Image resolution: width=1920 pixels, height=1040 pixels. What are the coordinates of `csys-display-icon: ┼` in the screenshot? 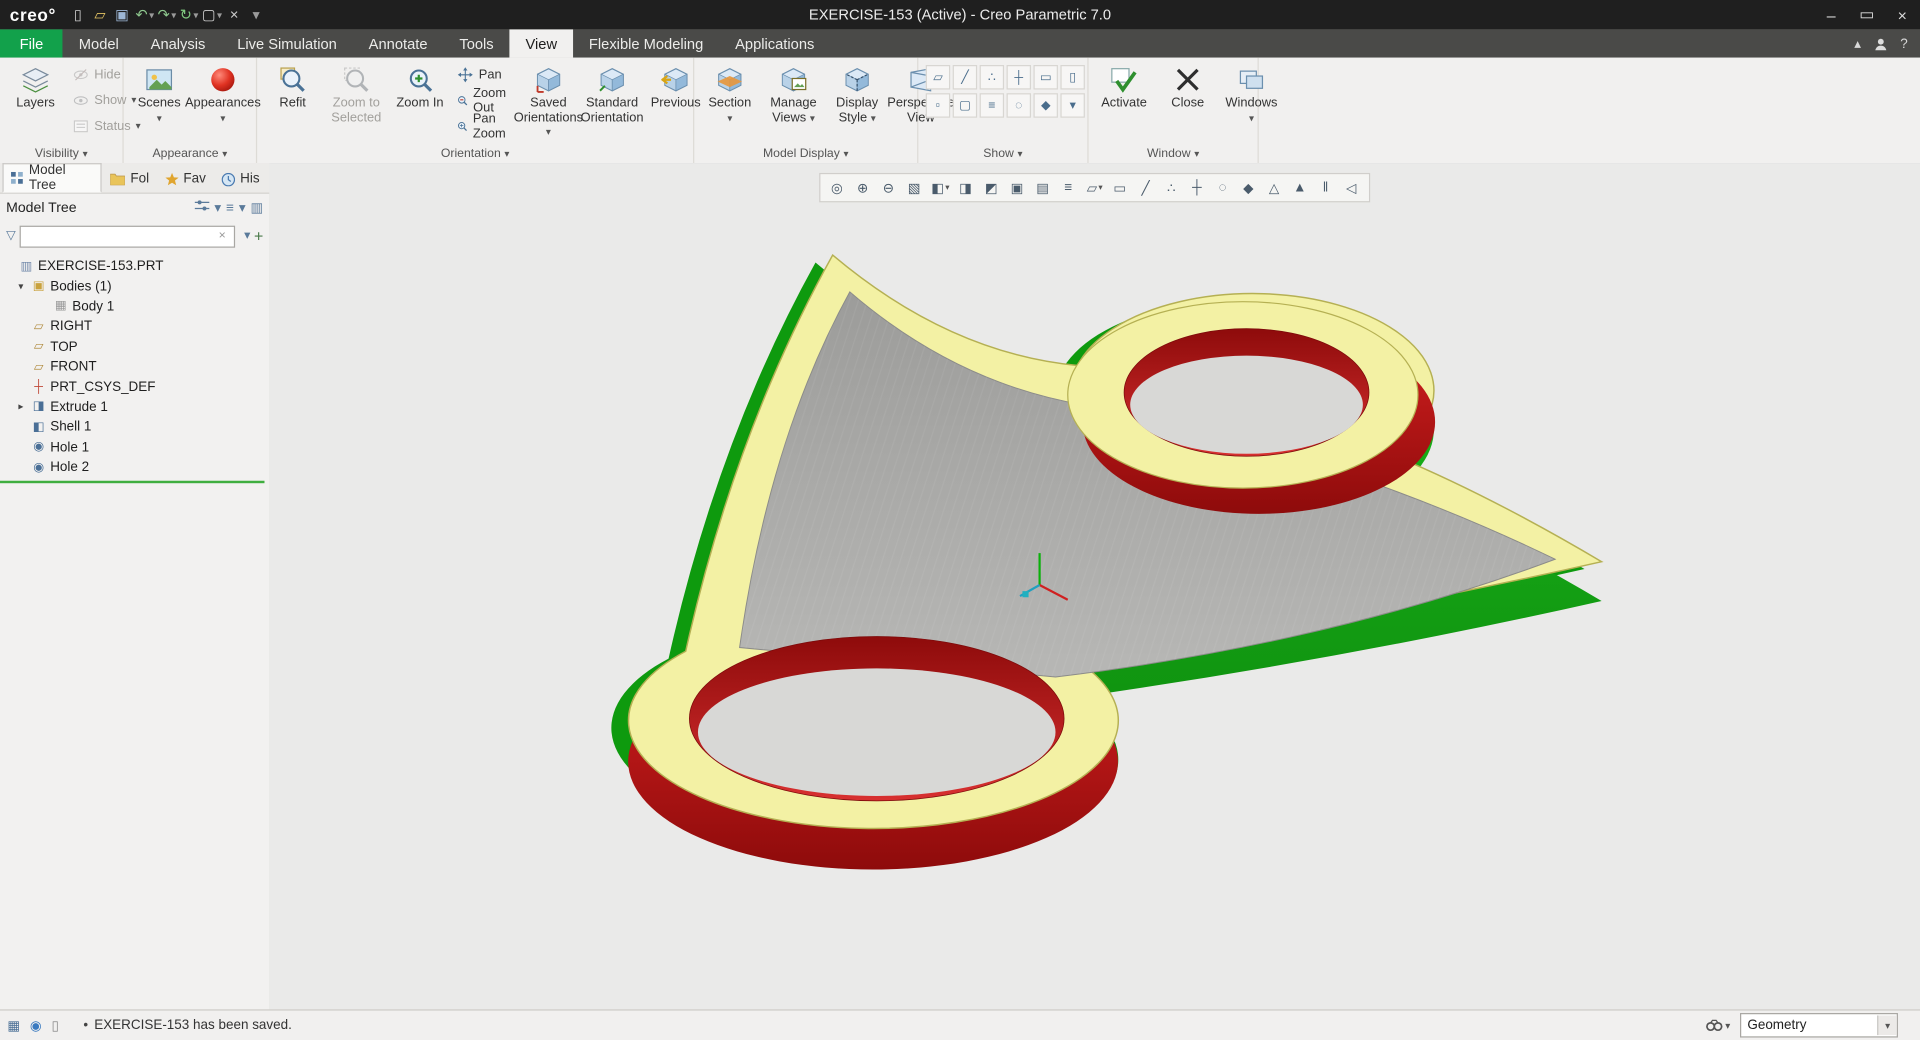 It's located at (1197, 188).